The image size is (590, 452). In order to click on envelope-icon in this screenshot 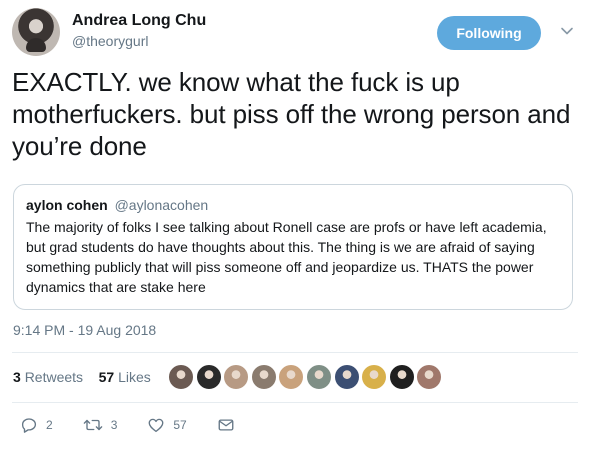, I will do `click(226, 425)`.